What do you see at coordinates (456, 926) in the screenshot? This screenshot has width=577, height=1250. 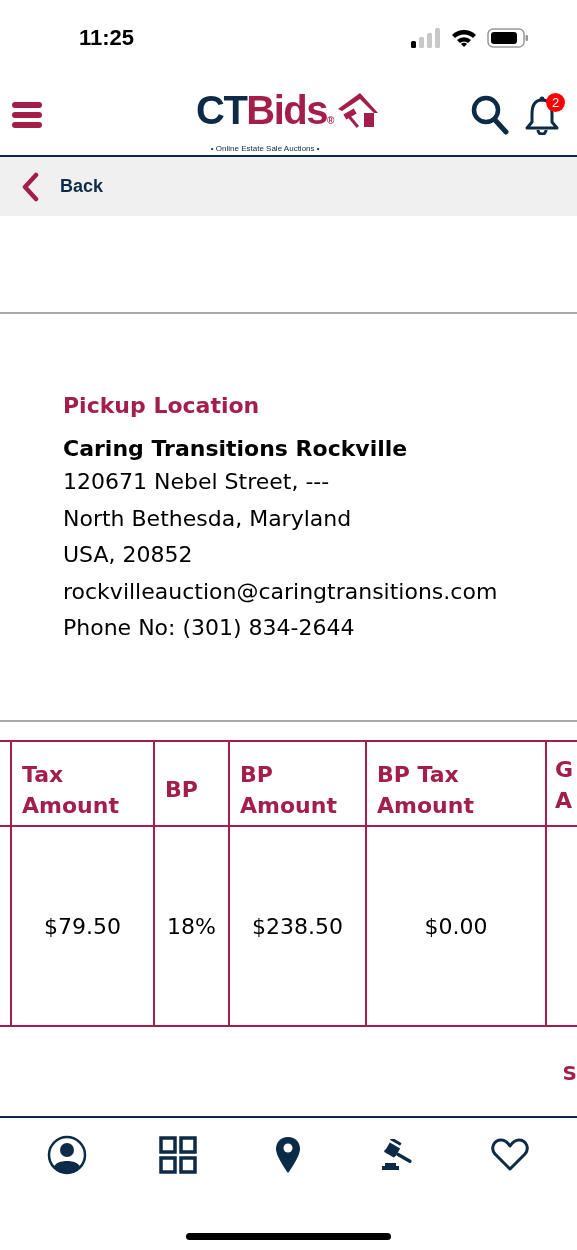 I see `table-cell: $0.00` at bounding box center [456, 926].